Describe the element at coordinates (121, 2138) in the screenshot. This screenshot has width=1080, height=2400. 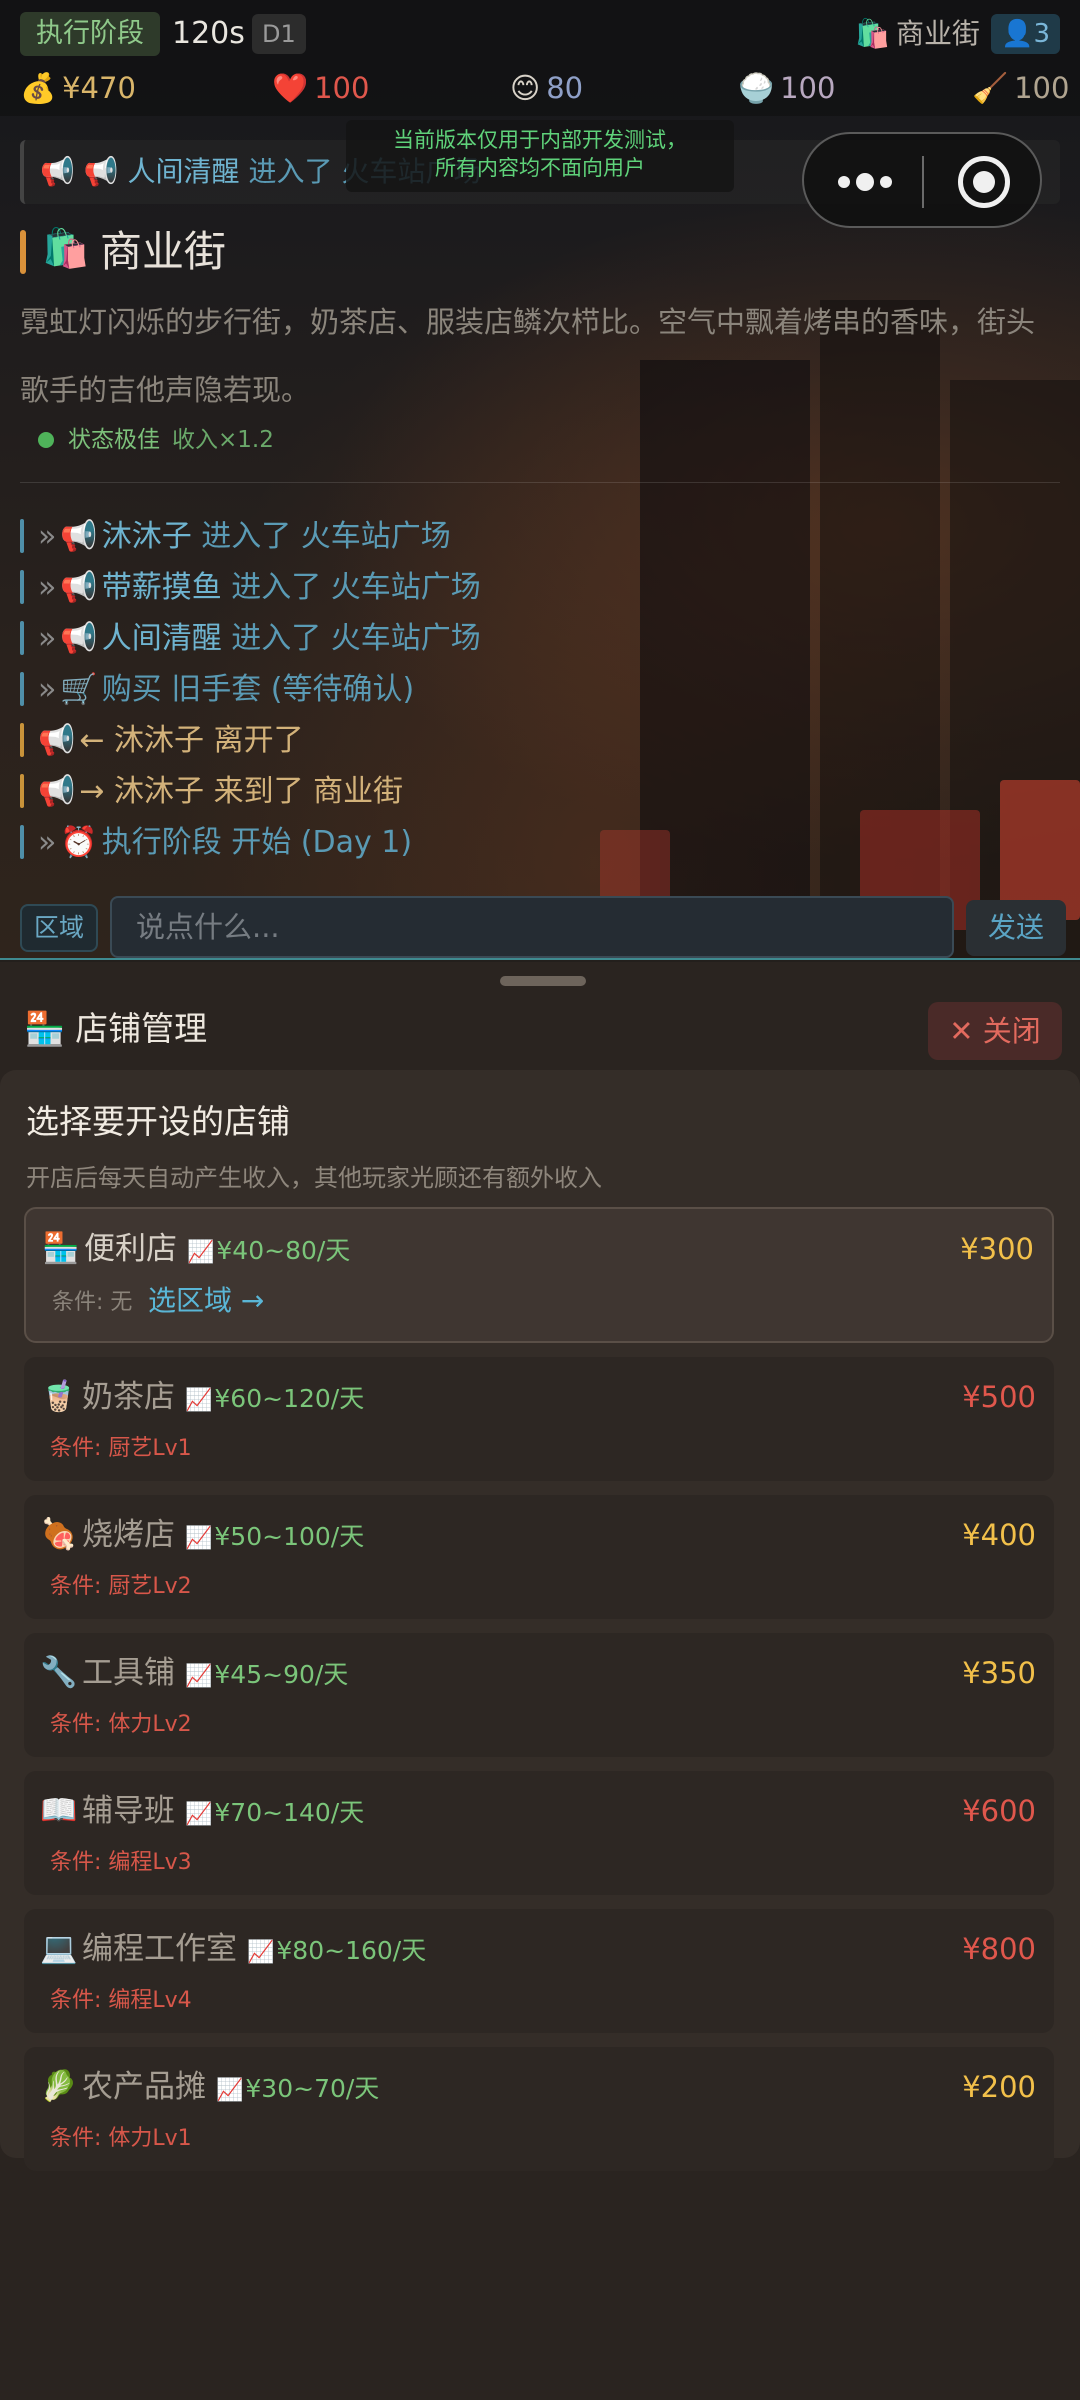
I see `shop-condition: 条件: 体力Lv1` at that location.